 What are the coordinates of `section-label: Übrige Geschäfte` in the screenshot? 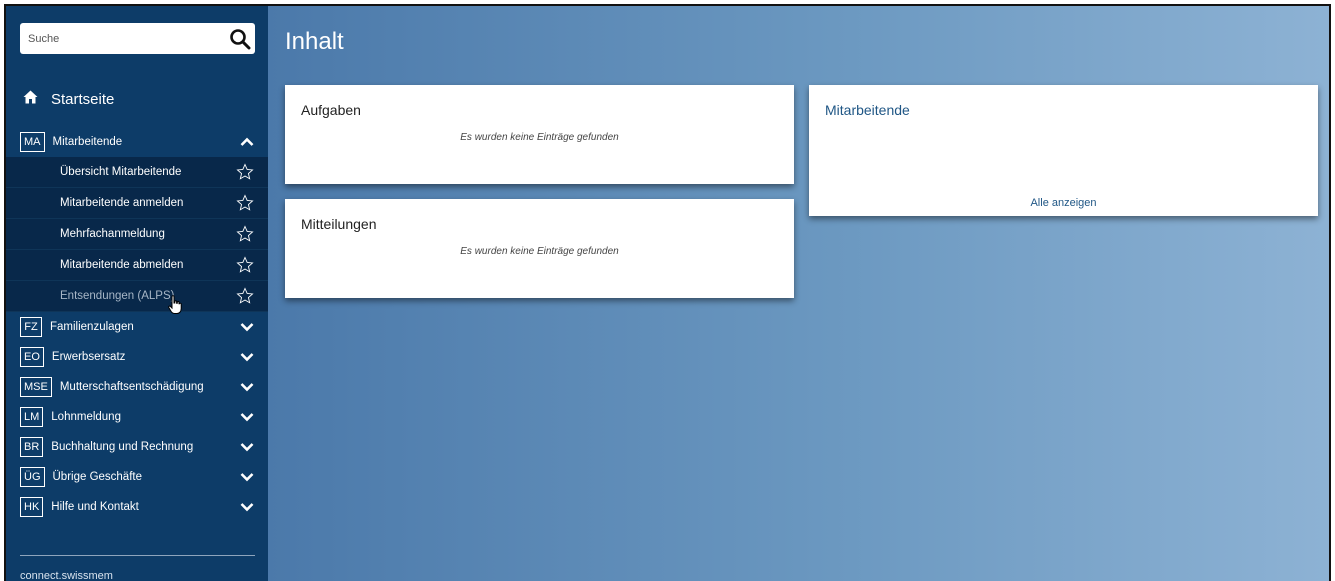 It's located at (97, 477).